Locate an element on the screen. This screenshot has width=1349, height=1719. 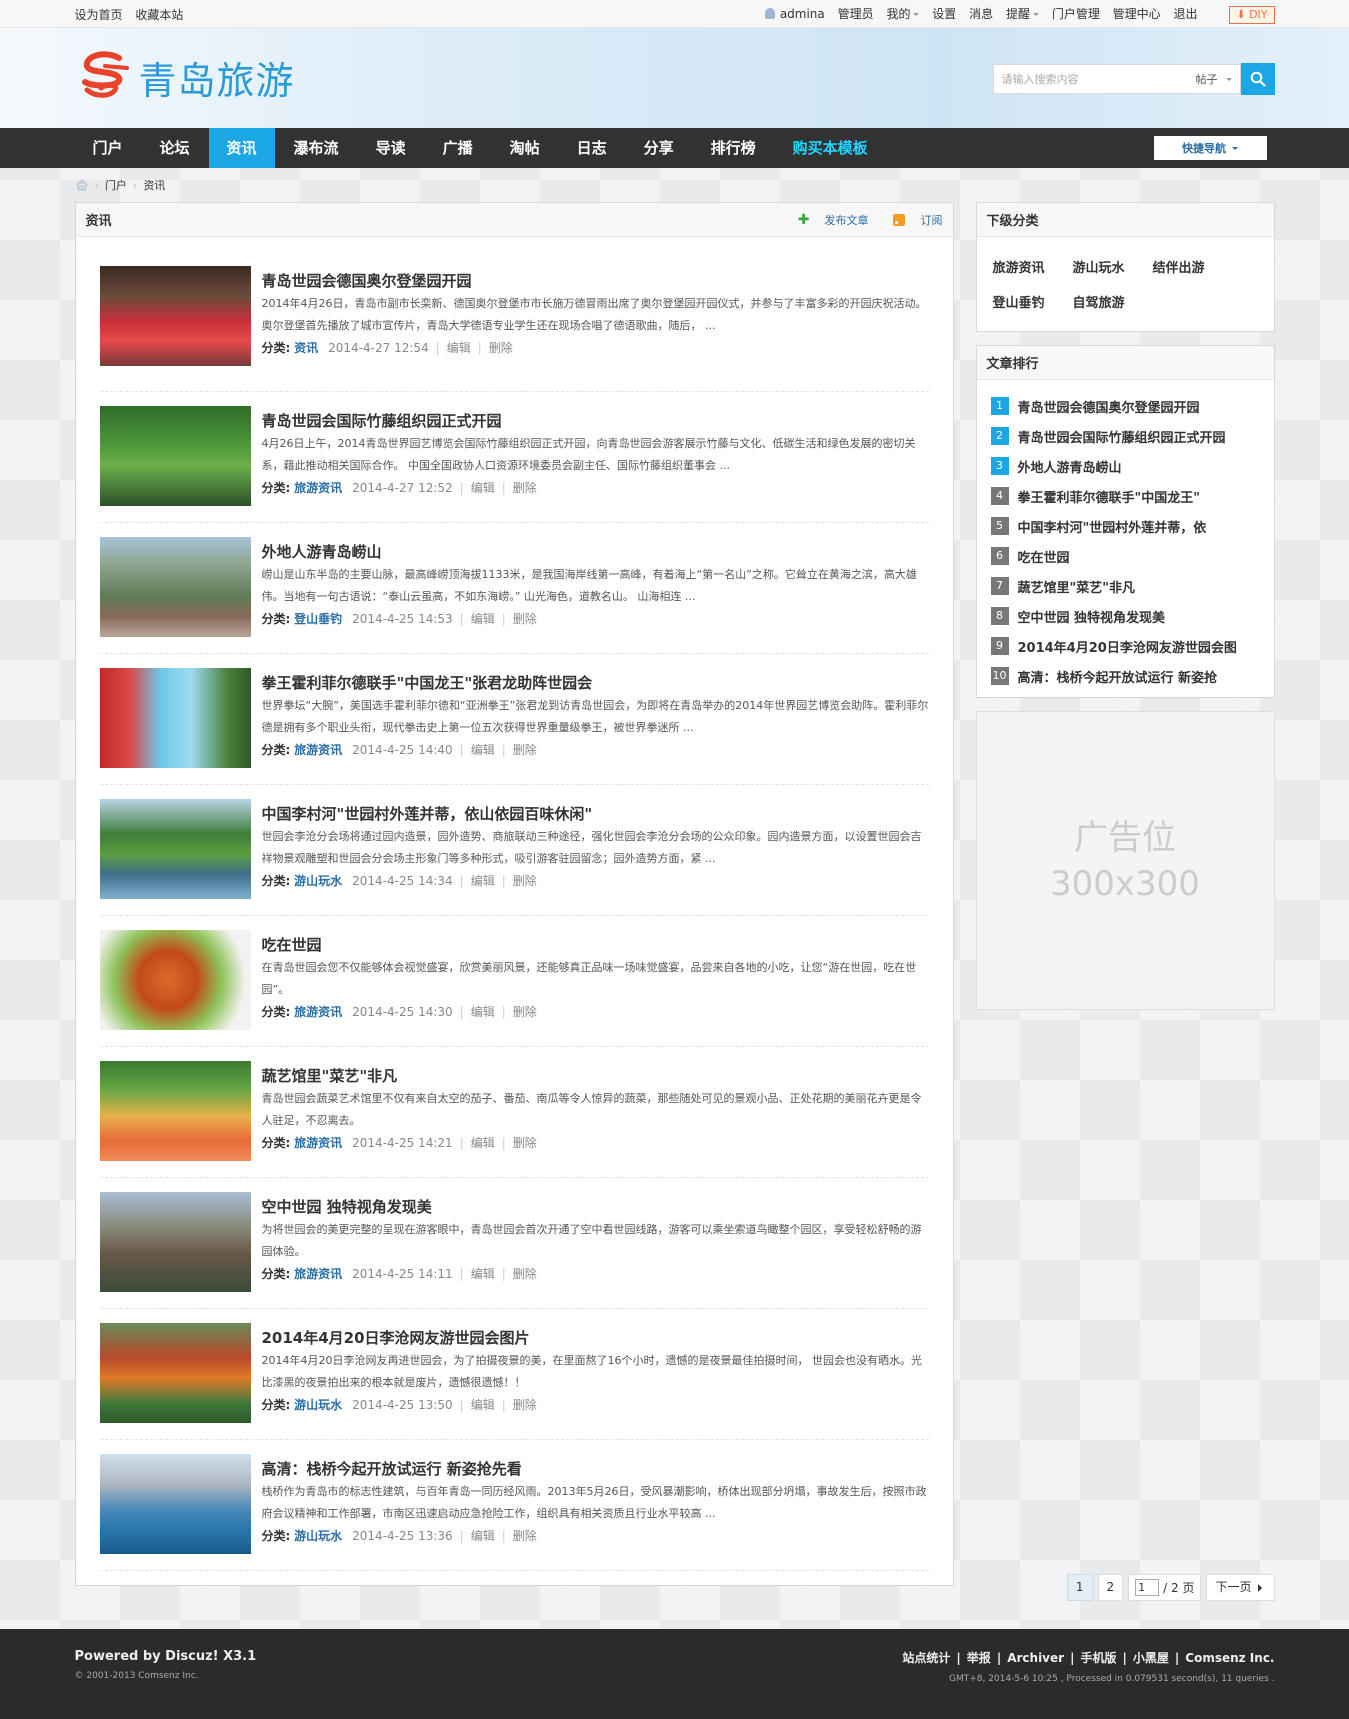
ranking-item: 5 中国李村河"世园村外莲并蒂，依 is located at coordinates (1125, 526).